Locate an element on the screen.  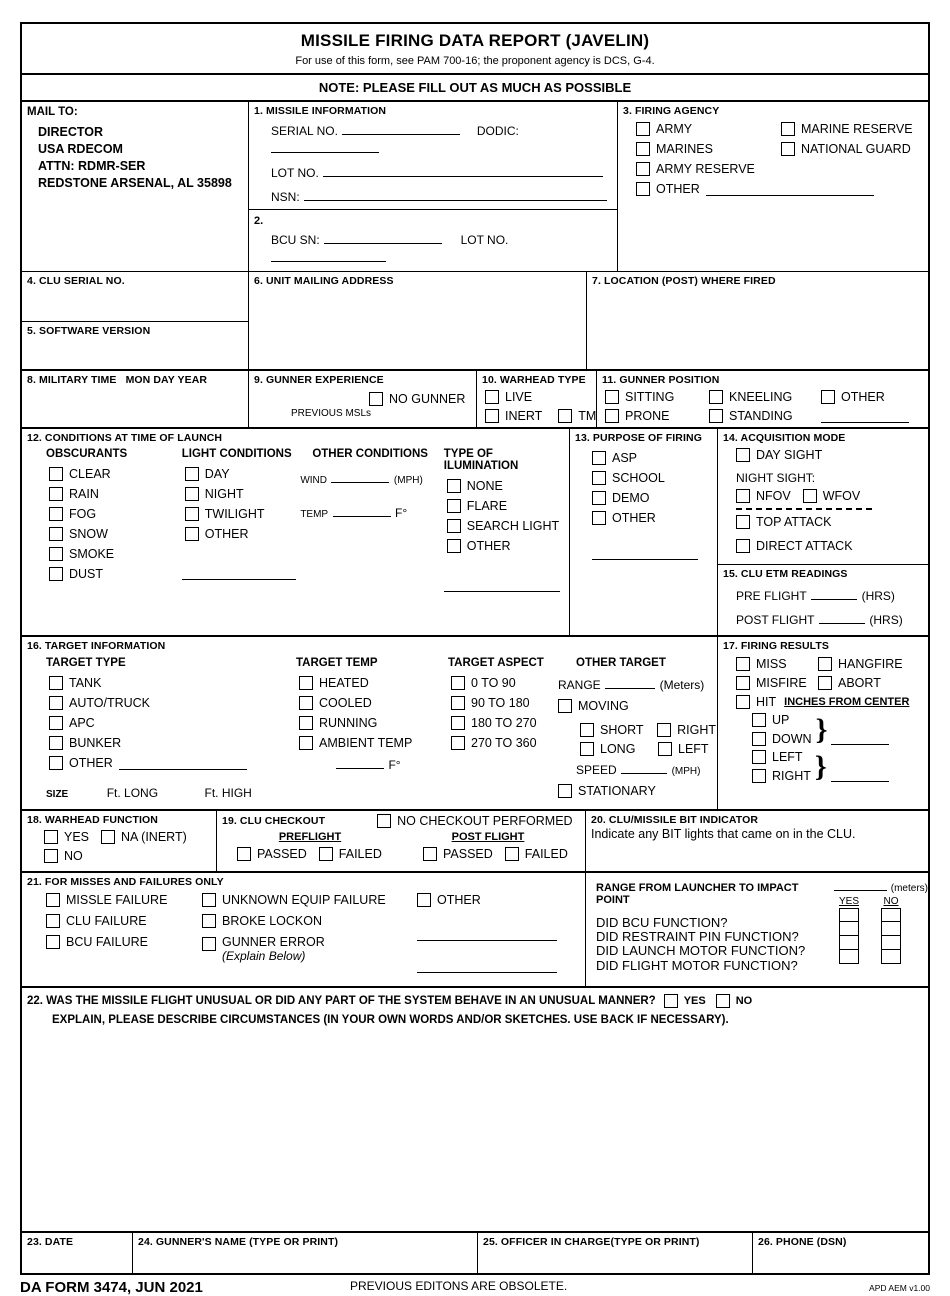
section-5-software-version: 5. SOFTWARE VERSION is located at coordinates (135, 345).